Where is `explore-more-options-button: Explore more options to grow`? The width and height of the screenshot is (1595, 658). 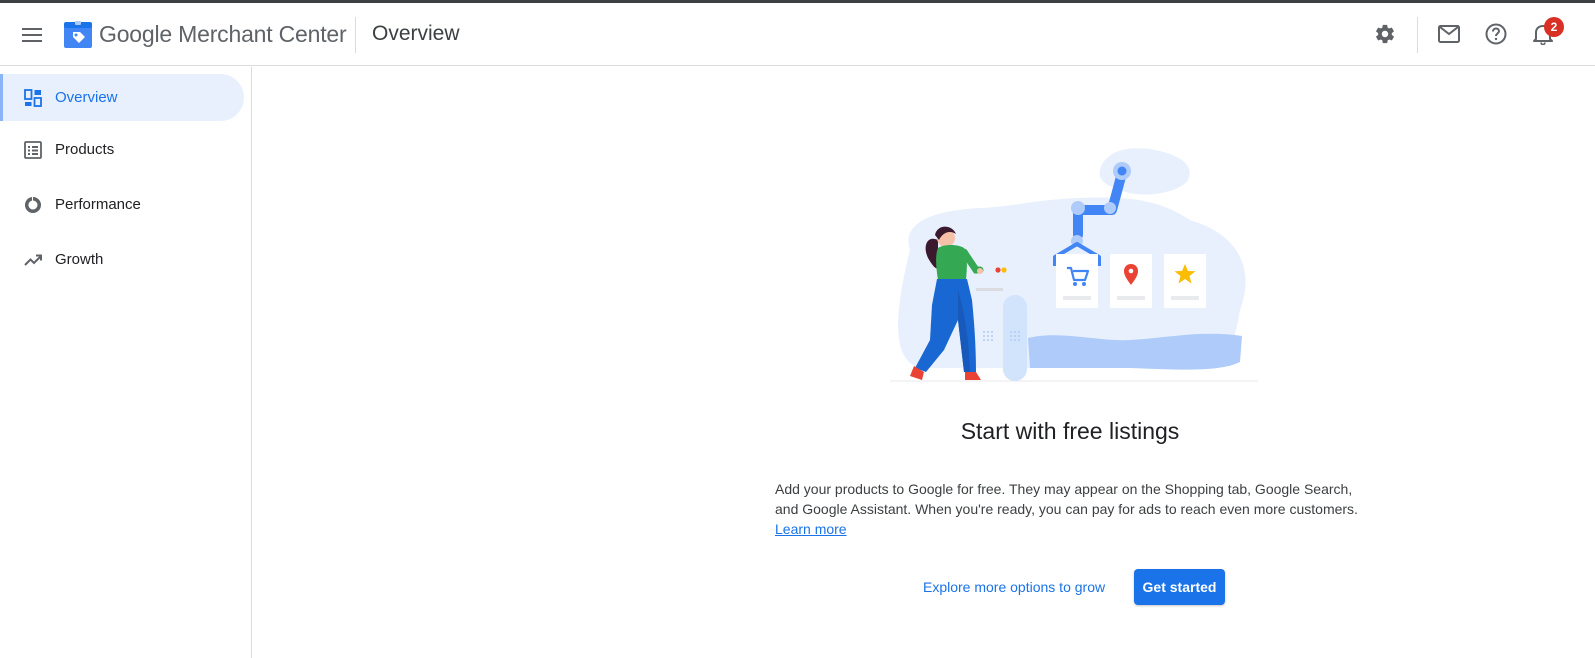 explore-more-options-button: Explore more options to grow is located at coordinates (1014, 587).